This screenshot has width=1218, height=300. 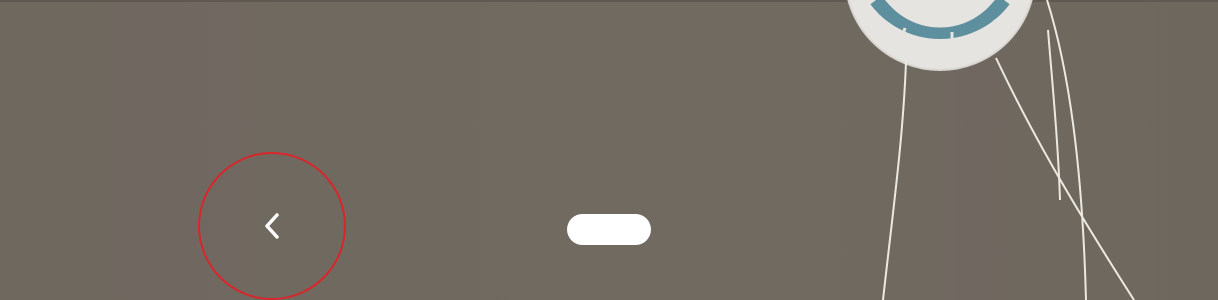 What do you see at coordinates (609, 229) in the screenshot?
I see `home-button` at bounding box center [609, 229].